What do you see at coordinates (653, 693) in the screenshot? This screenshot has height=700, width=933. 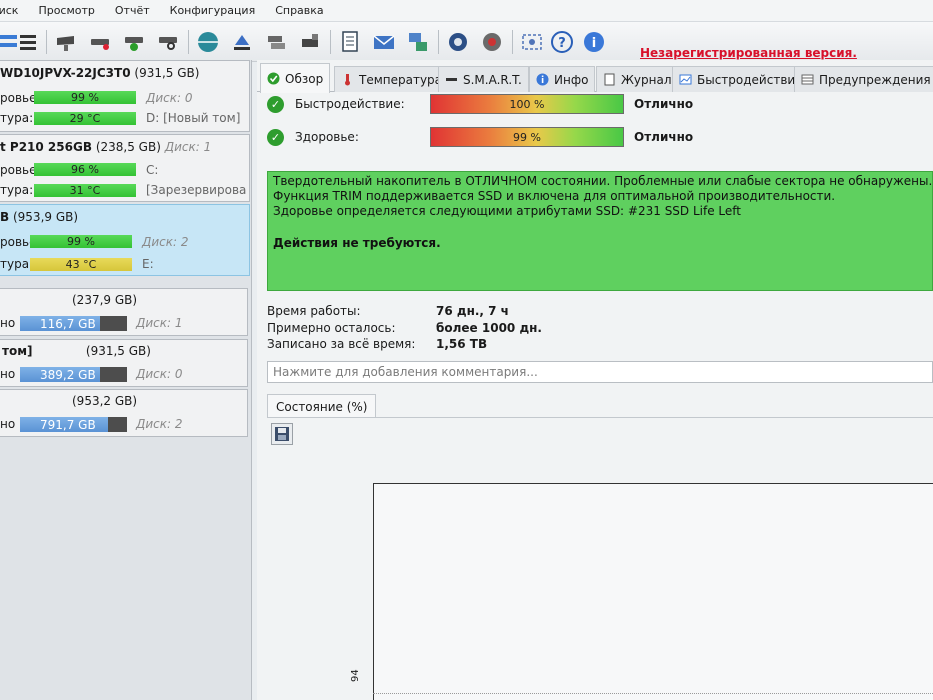 I see `chart-gridline` at bounding box center [653, 693].